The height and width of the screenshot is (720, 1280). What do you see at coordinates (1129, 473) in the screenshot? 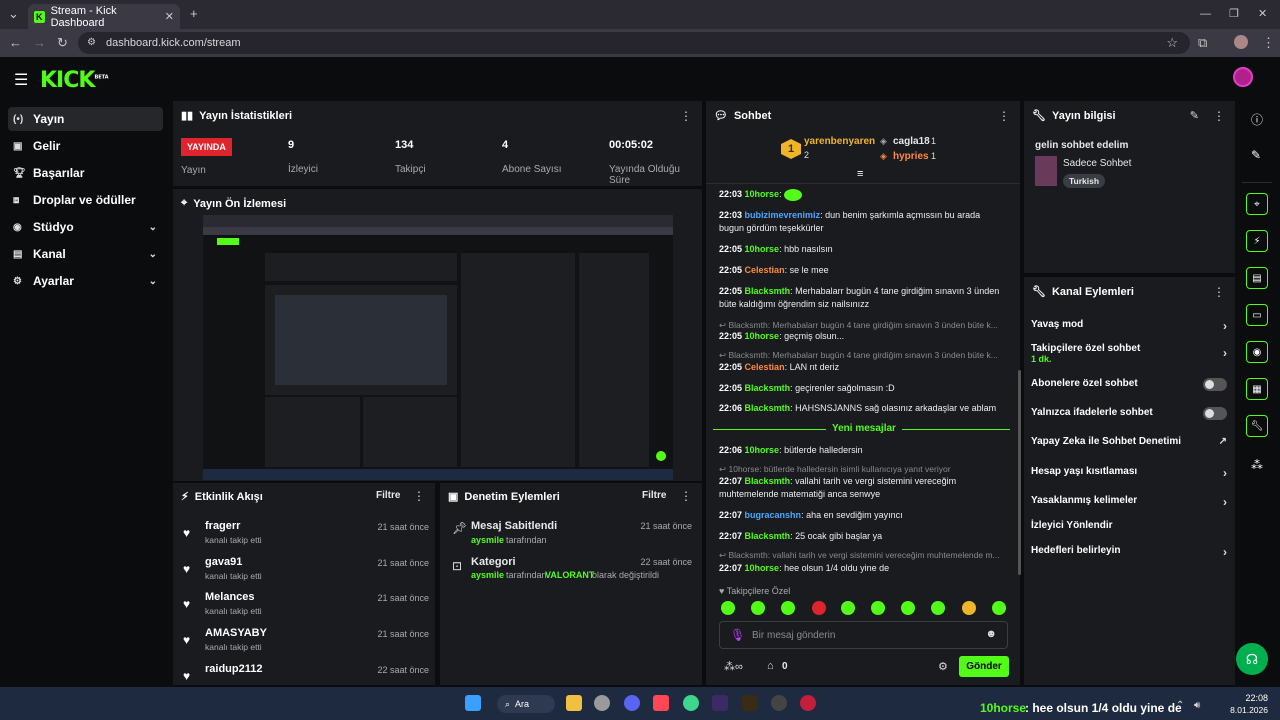
I see `action-account-age: Hesap yaşı kısıtlaması ›` at bounding box center [1129, 473].